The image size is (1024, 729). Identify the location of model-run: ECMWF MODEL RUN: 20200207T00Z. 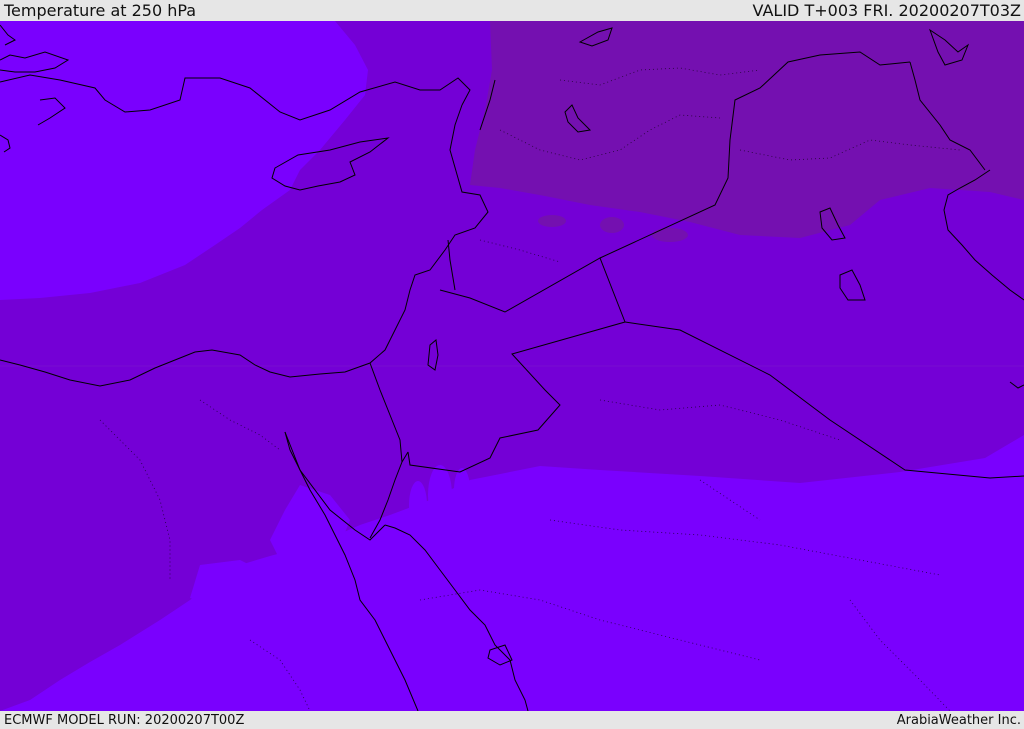
(124, 720).